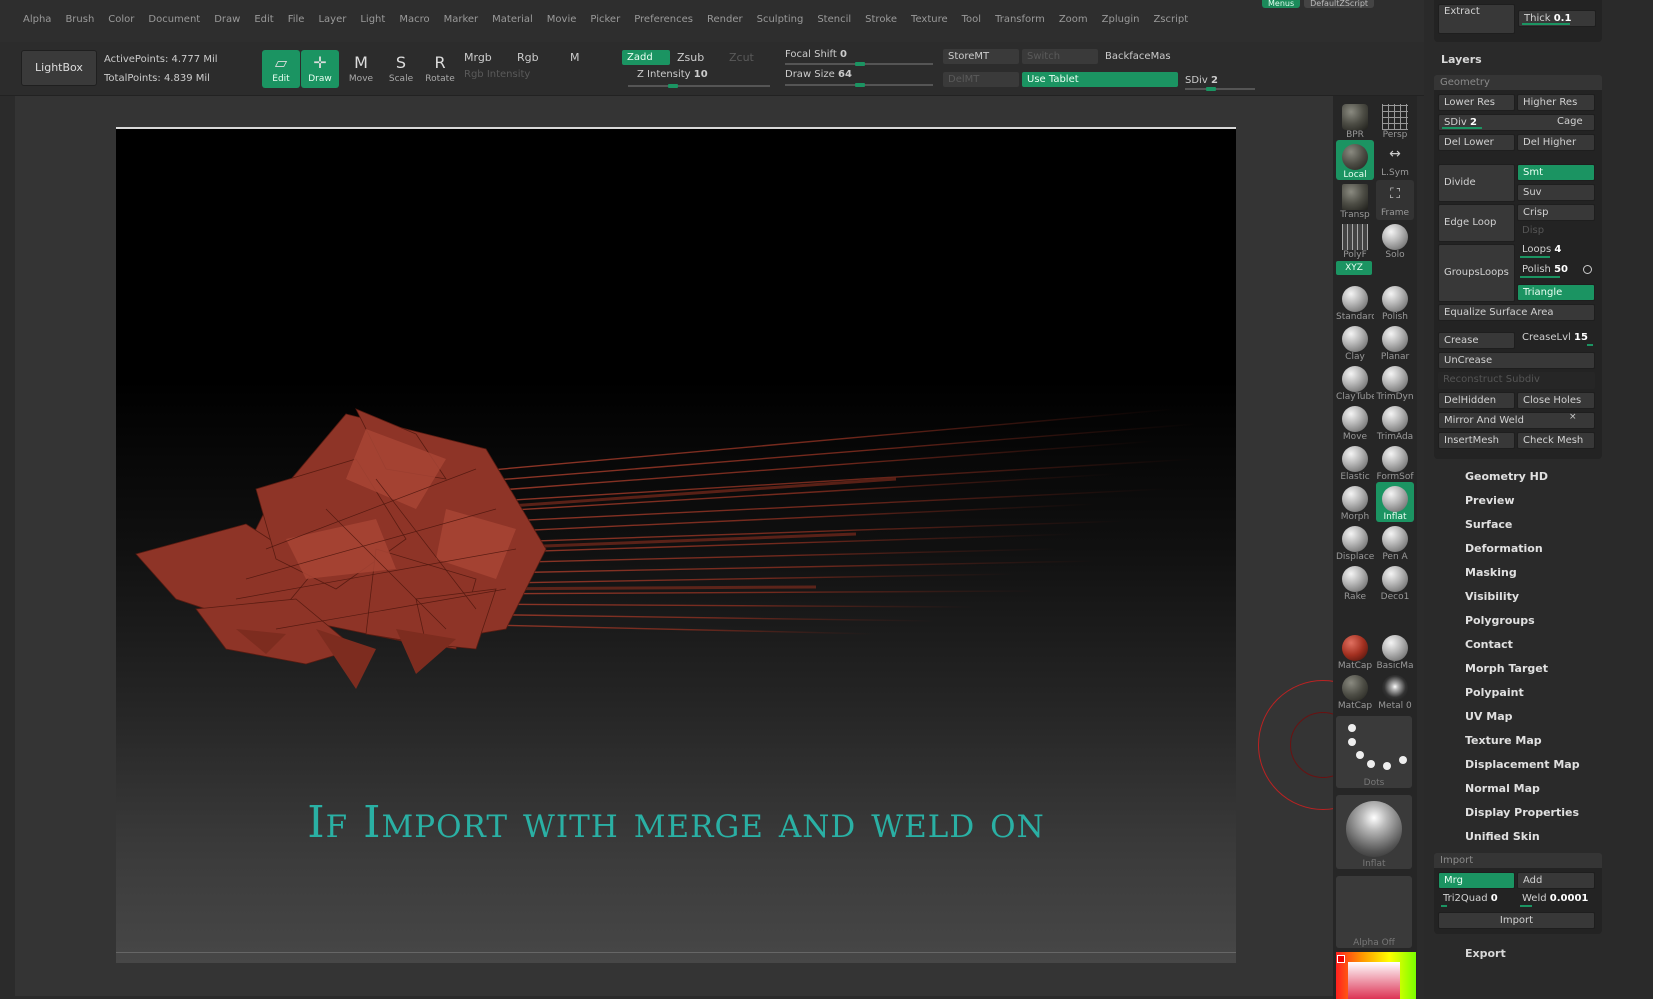 This screenshot has width=1653, height=999. Describe the element at coordinates (562, 20) in the screenshot. I see `menu-item: Movie` at that location.